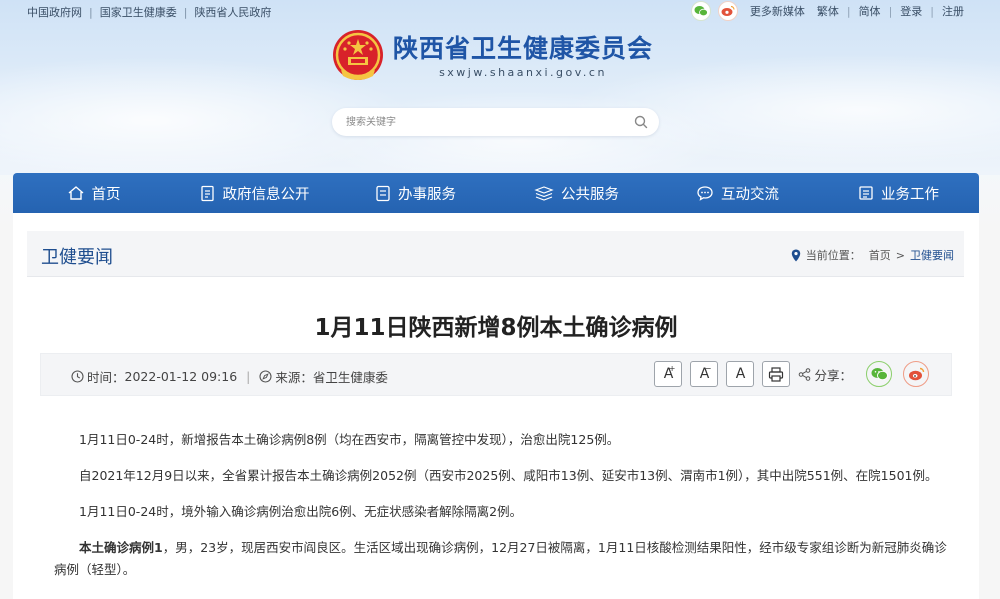 Image resolution: width=1000 pixels, height=599 pixels. What do you see at coordinates (207, 193) in the screenshot?
I see `document-icon` at bounding box center [207, 193].